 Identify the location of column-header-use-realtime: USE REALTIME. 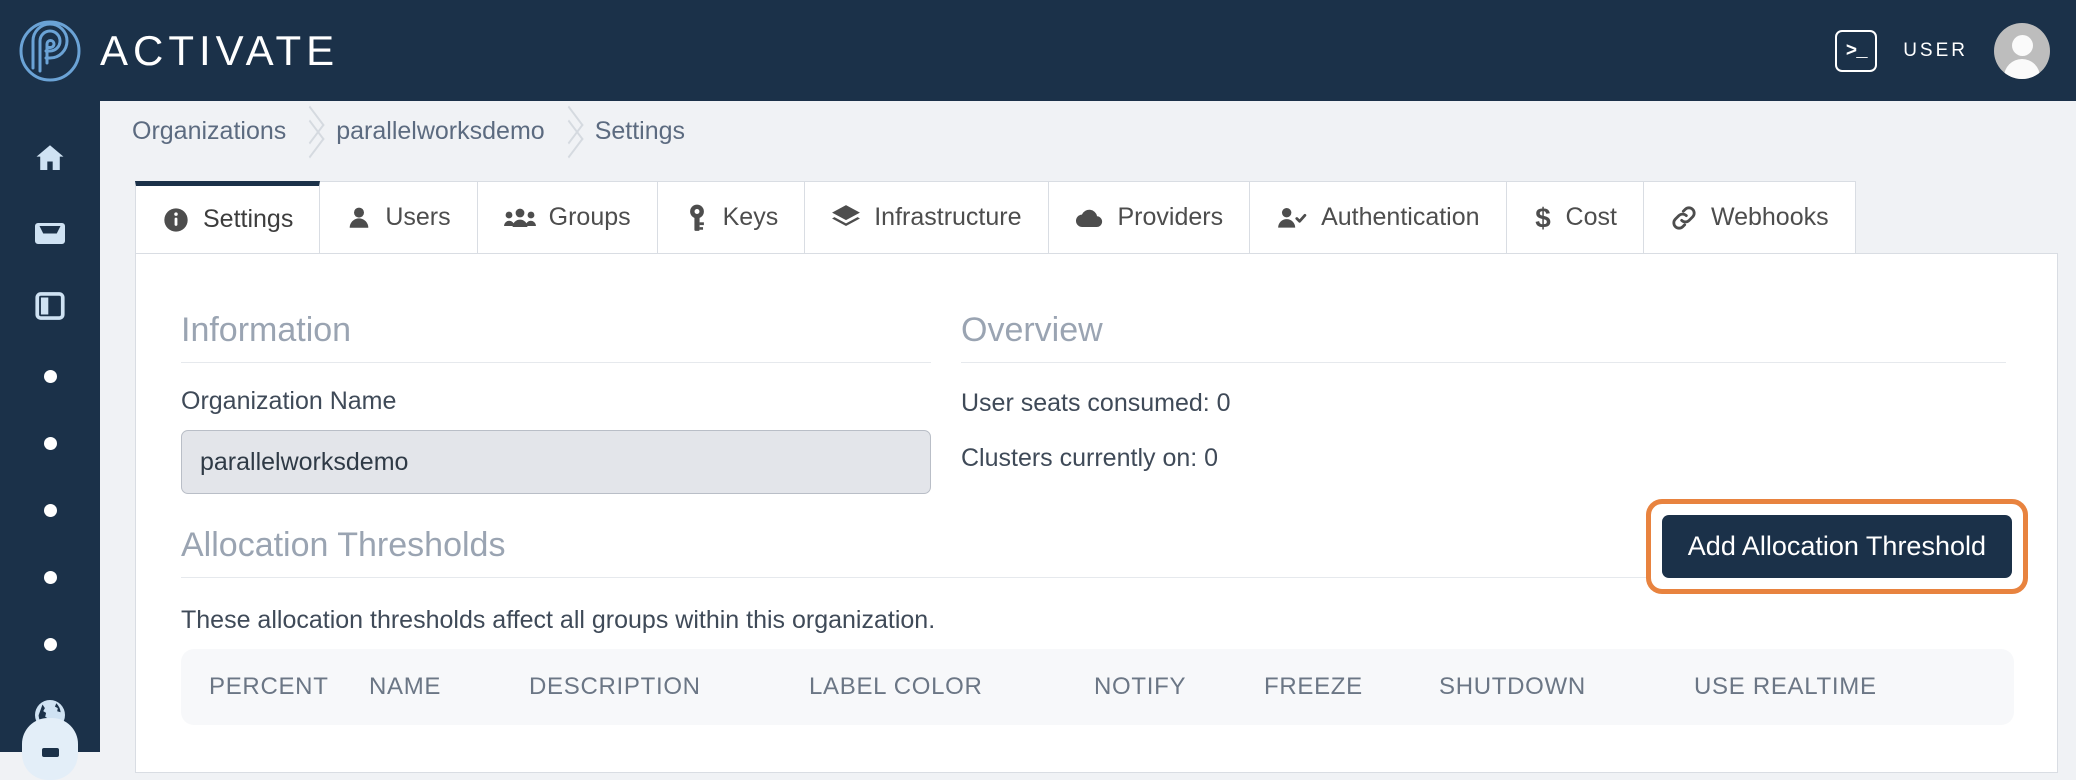
(1785, 687).